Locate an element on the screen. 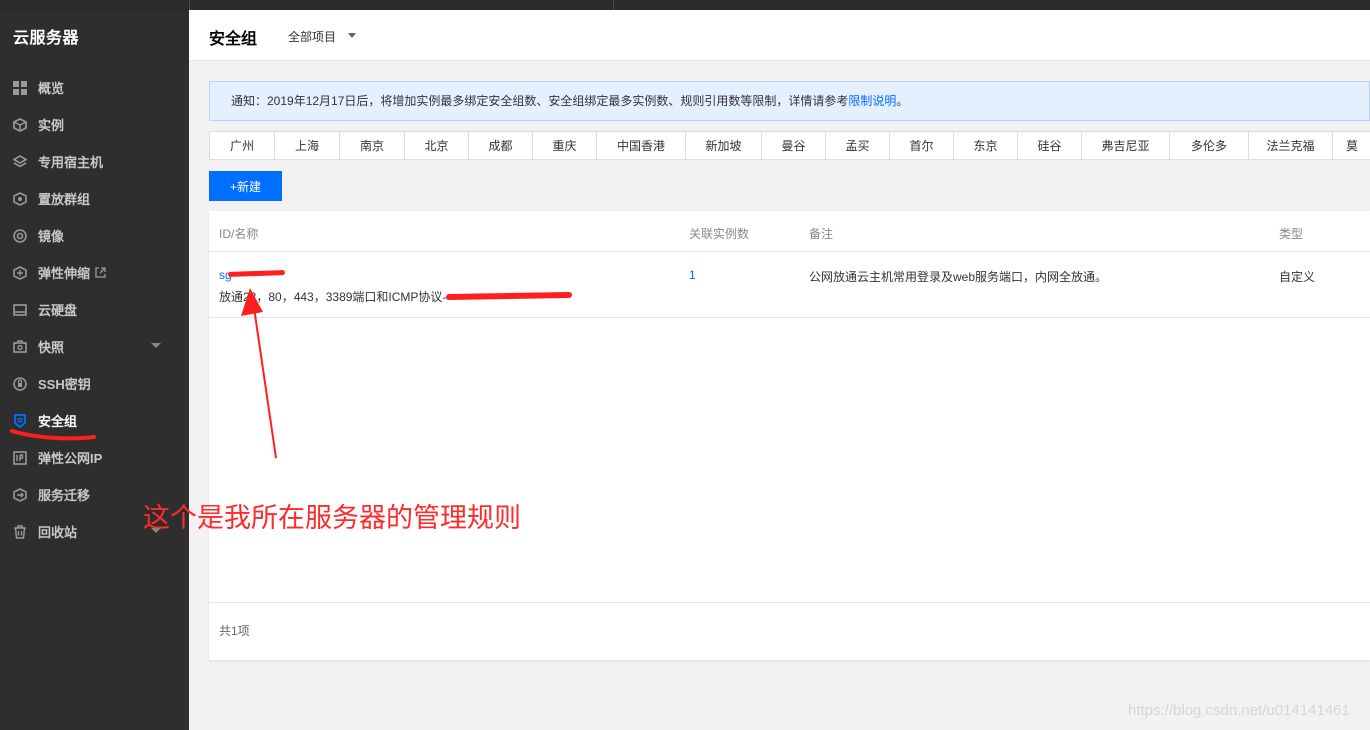 This screenshot has width=1370, height=730. column-header-note: 备注 is located at coordinates (821, 234).